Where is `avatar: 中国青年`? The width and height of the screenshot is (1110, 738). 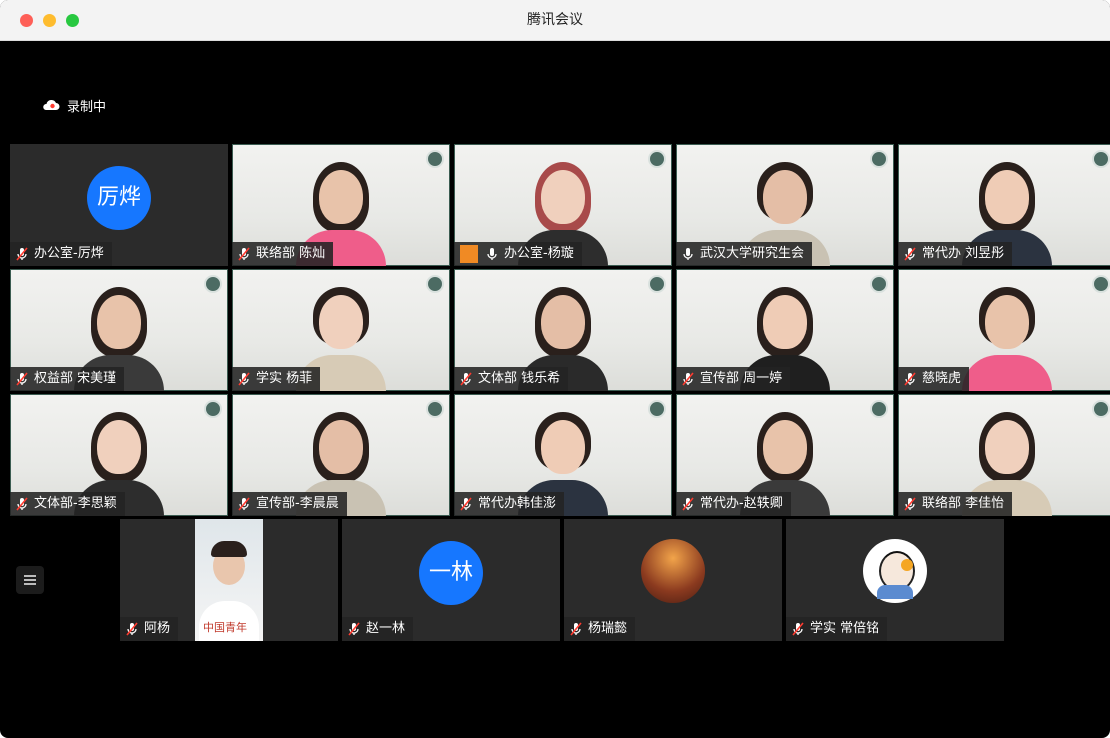 avatar: 中国青年 is located at coordinates (229, 580).